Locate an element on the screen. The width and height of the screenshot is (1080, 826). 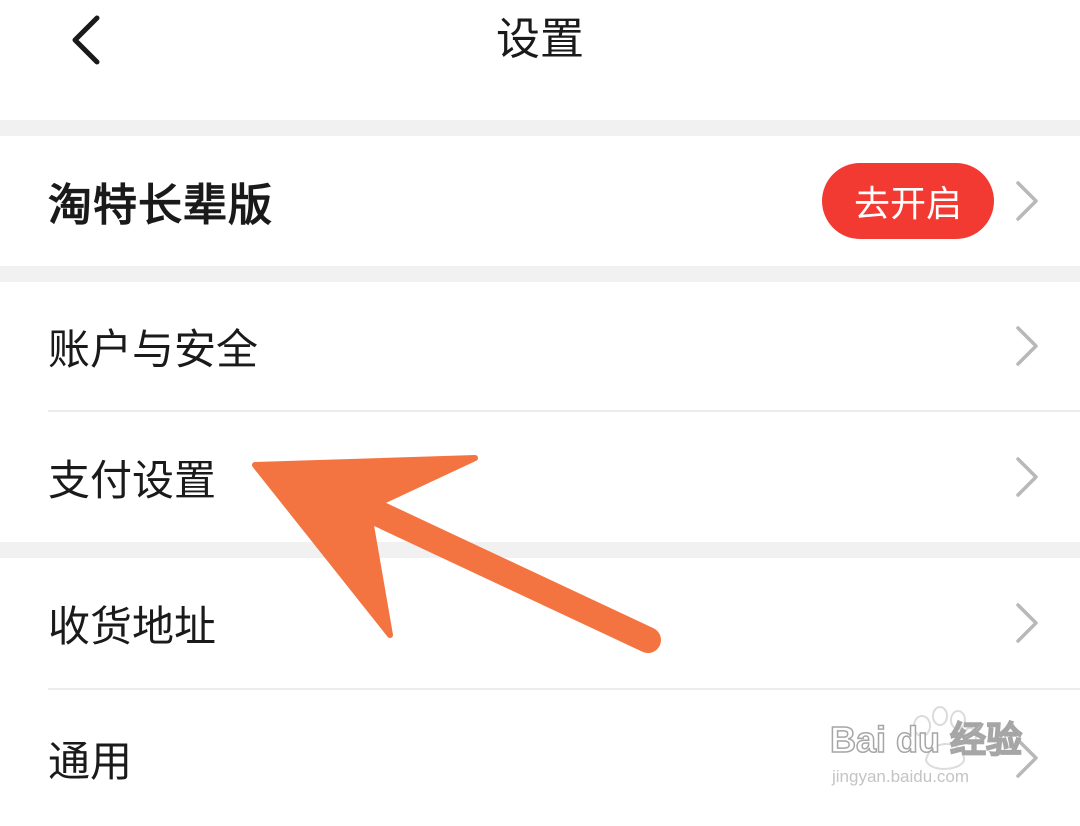
page-title: 设置 is located at coordinates (540, 39).